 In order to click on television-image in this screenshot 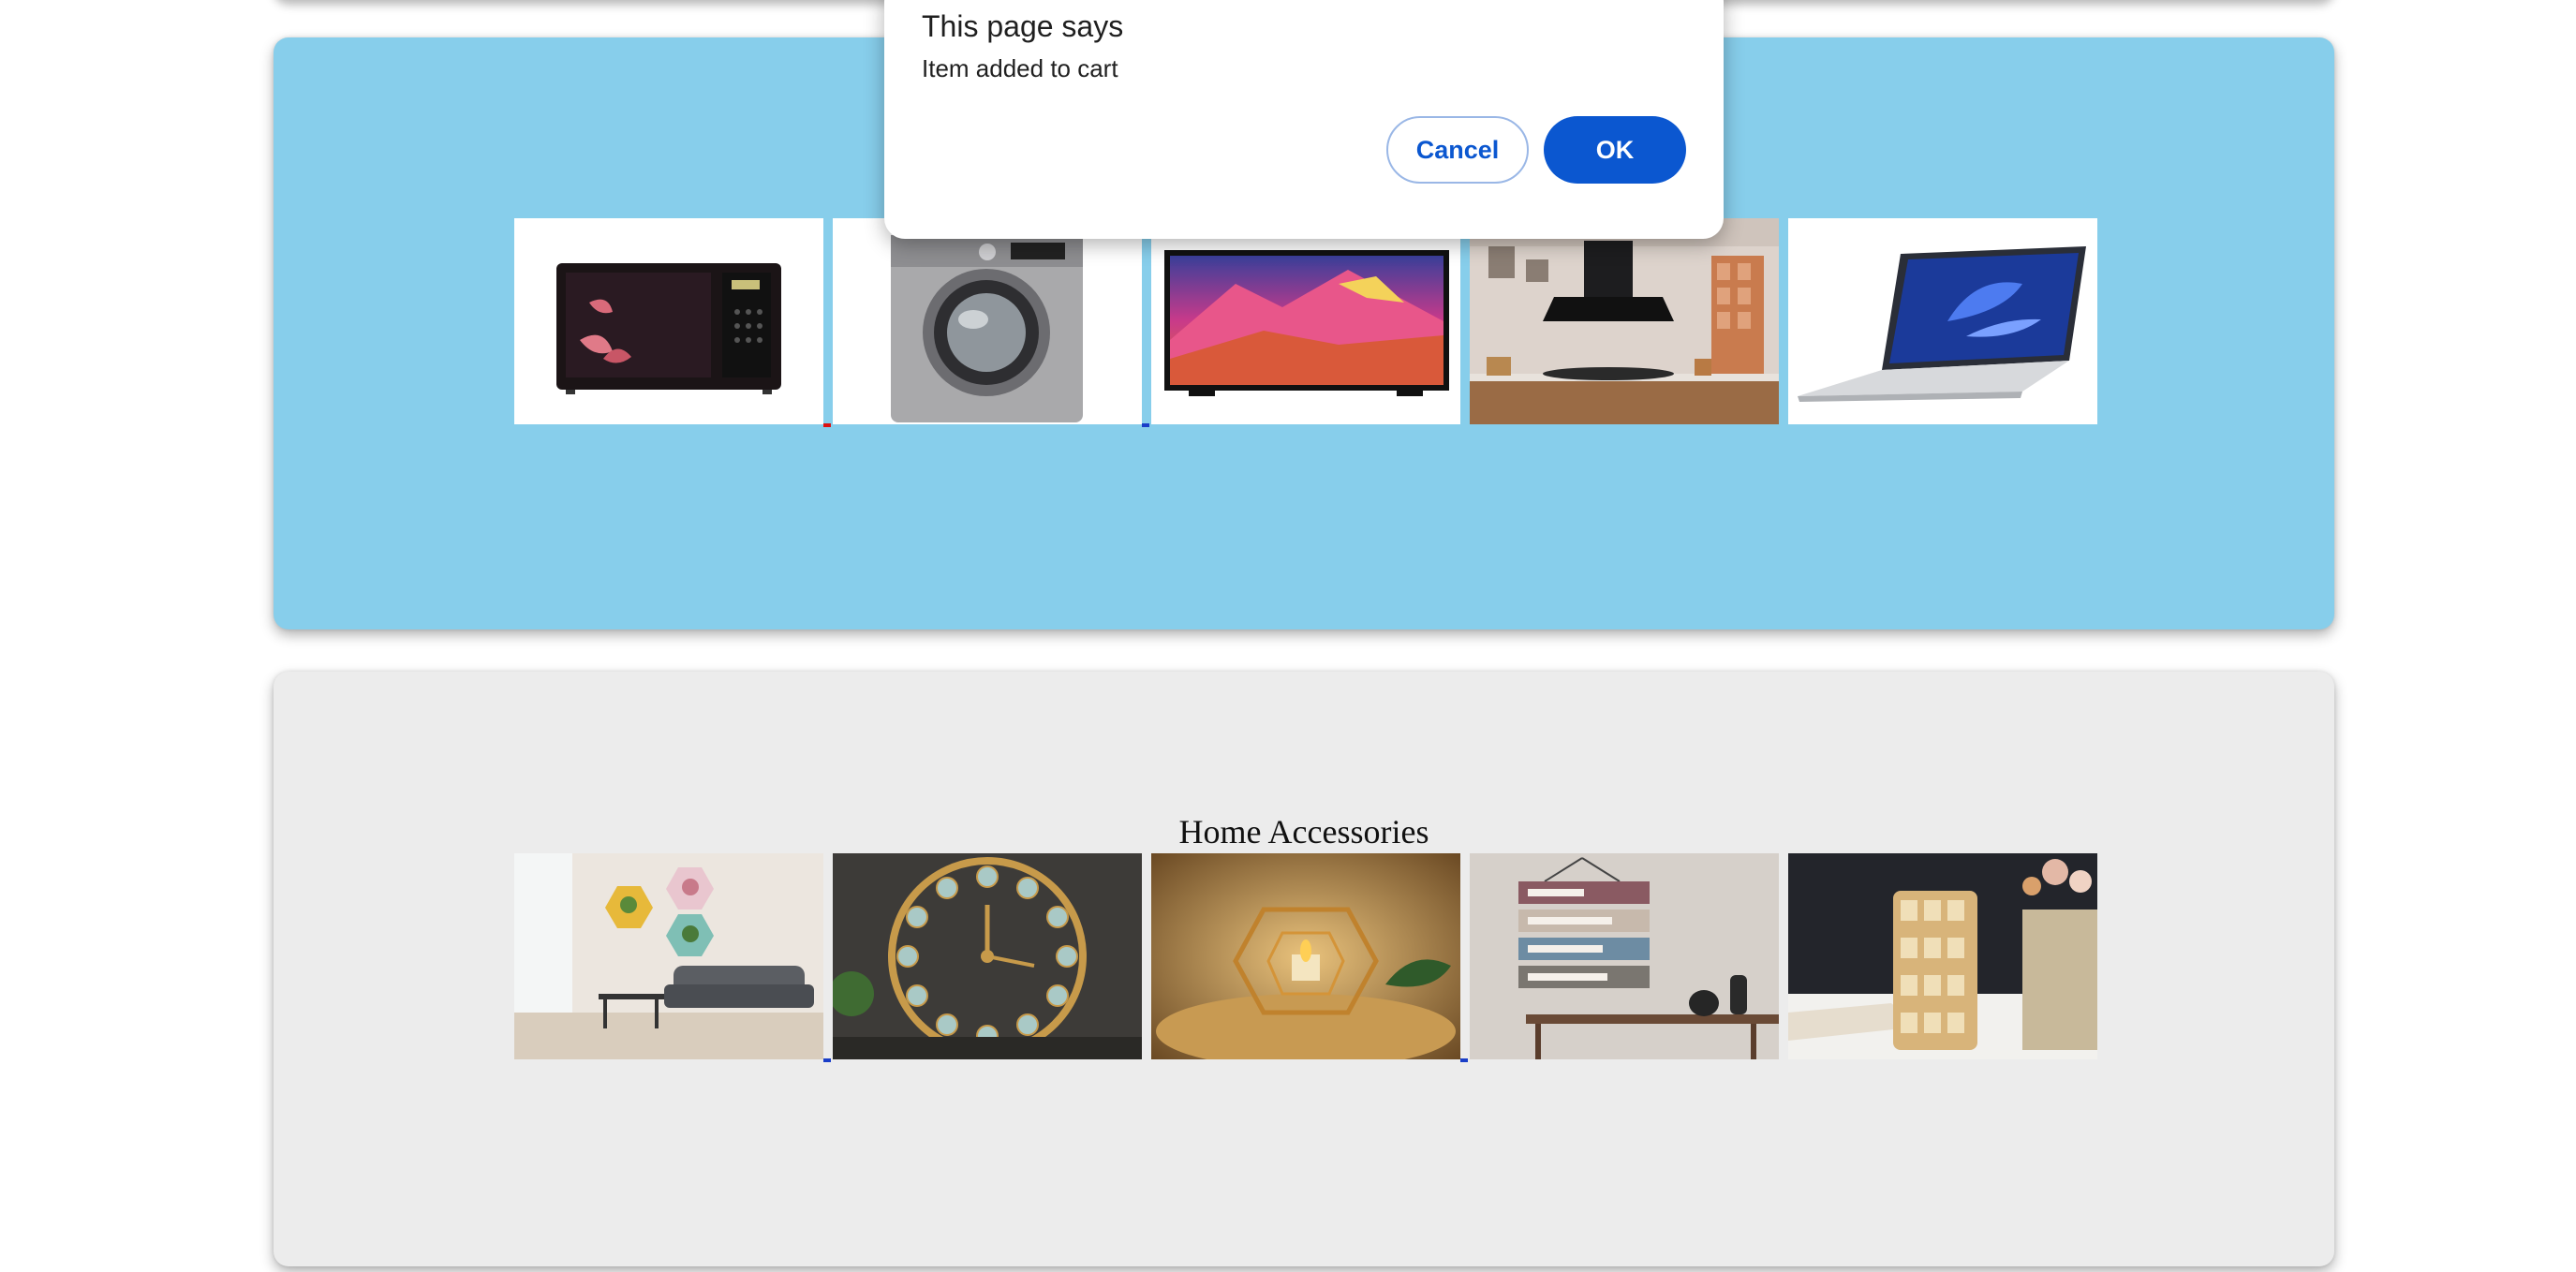, I will do `click(1305, 321)`.